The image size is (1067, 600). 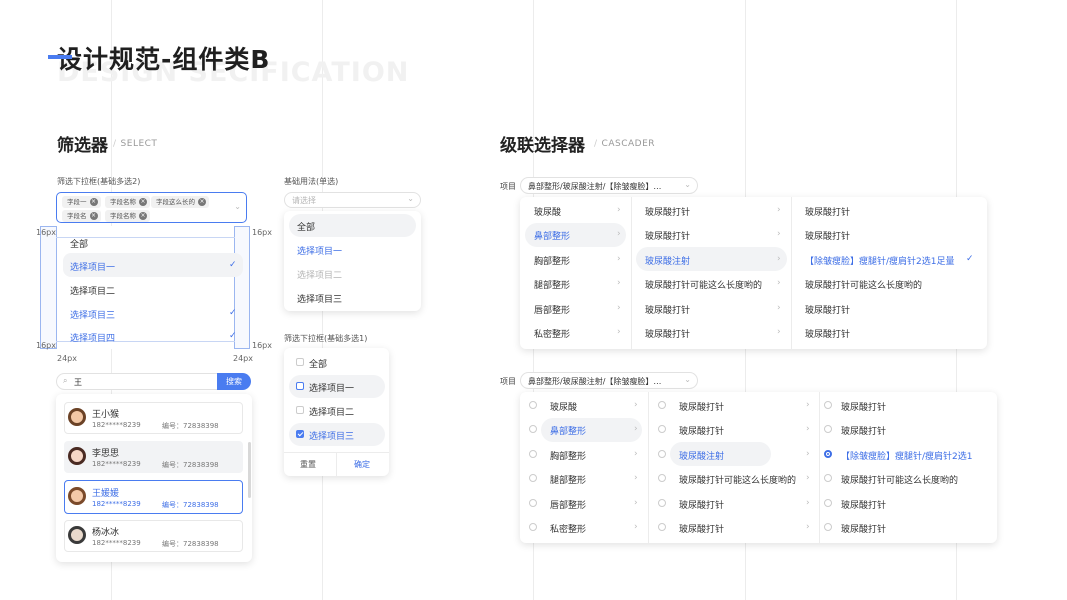 I want to click on multi-dropdown-input: 字段一 × 字段名称 × 字段这么长的 × 字段名 × 字段名称 × ⌄, so click(x=151, y=207).